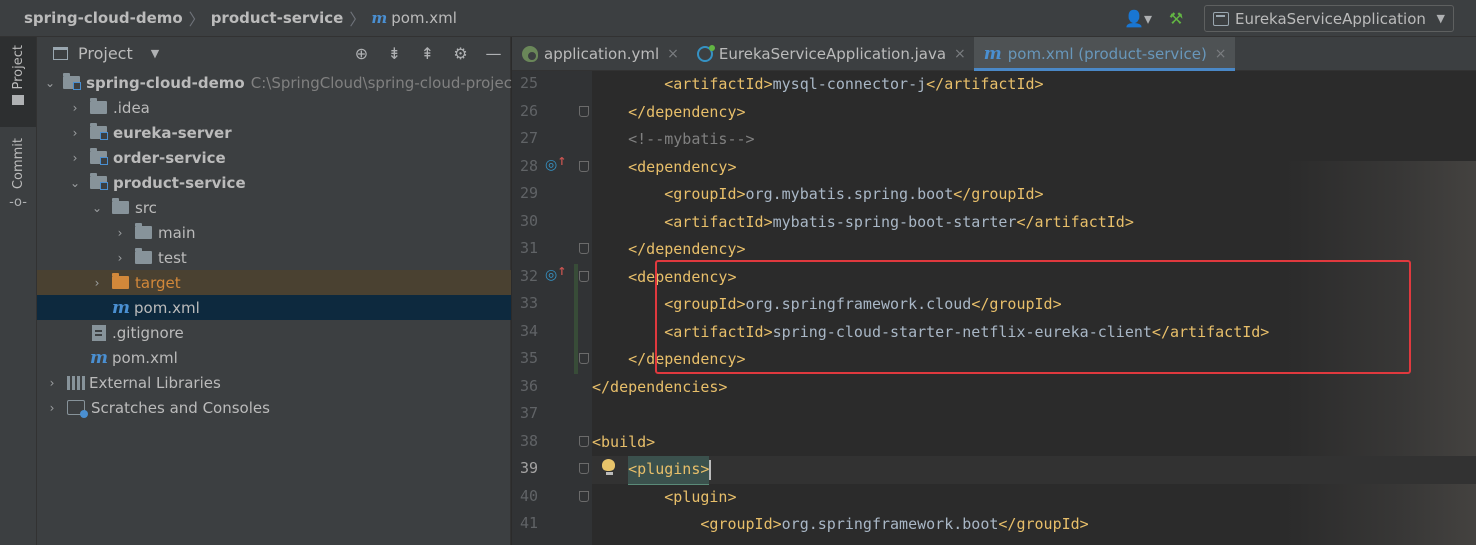  I want to click on tree-item-pom-xml-selected: m pom.xml, so click(274, 307).